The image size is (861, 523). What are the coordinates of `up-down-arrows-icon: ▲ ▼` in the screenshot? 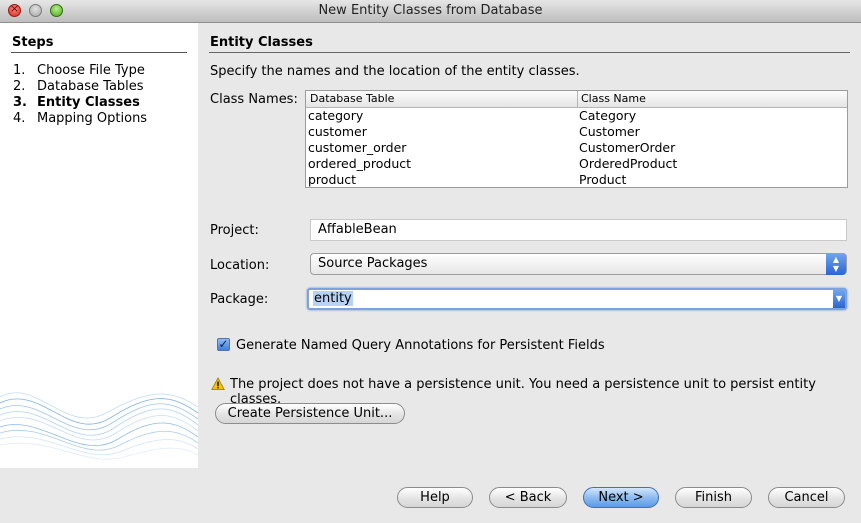 It's located at (836, 264).